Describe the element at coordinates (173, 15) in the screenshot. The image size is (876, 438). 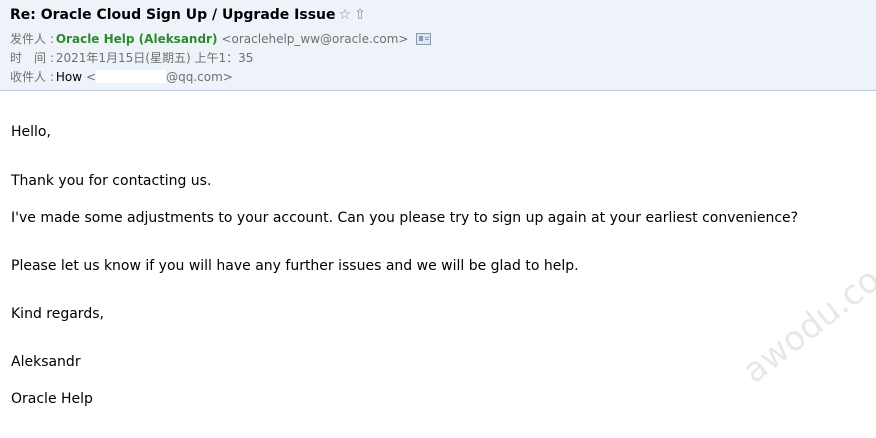
I see `email-subject: Re: Oracle Cloud Sign Up / Upgrade Issue` at that location.